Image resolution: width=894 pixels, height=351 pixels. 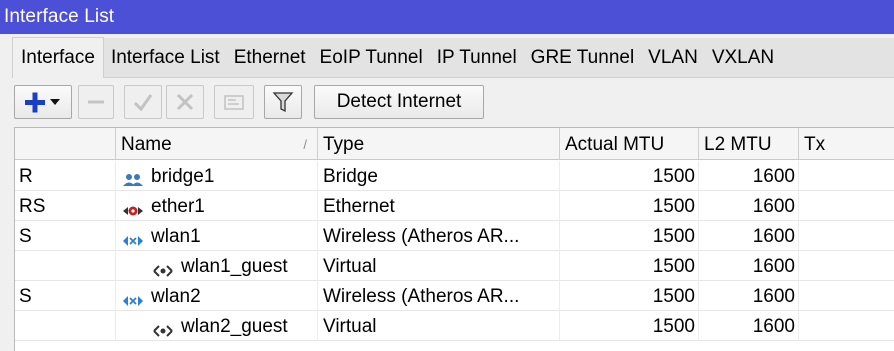 I want to click on cell-type: Ethernet, so click(x=439, y=206).